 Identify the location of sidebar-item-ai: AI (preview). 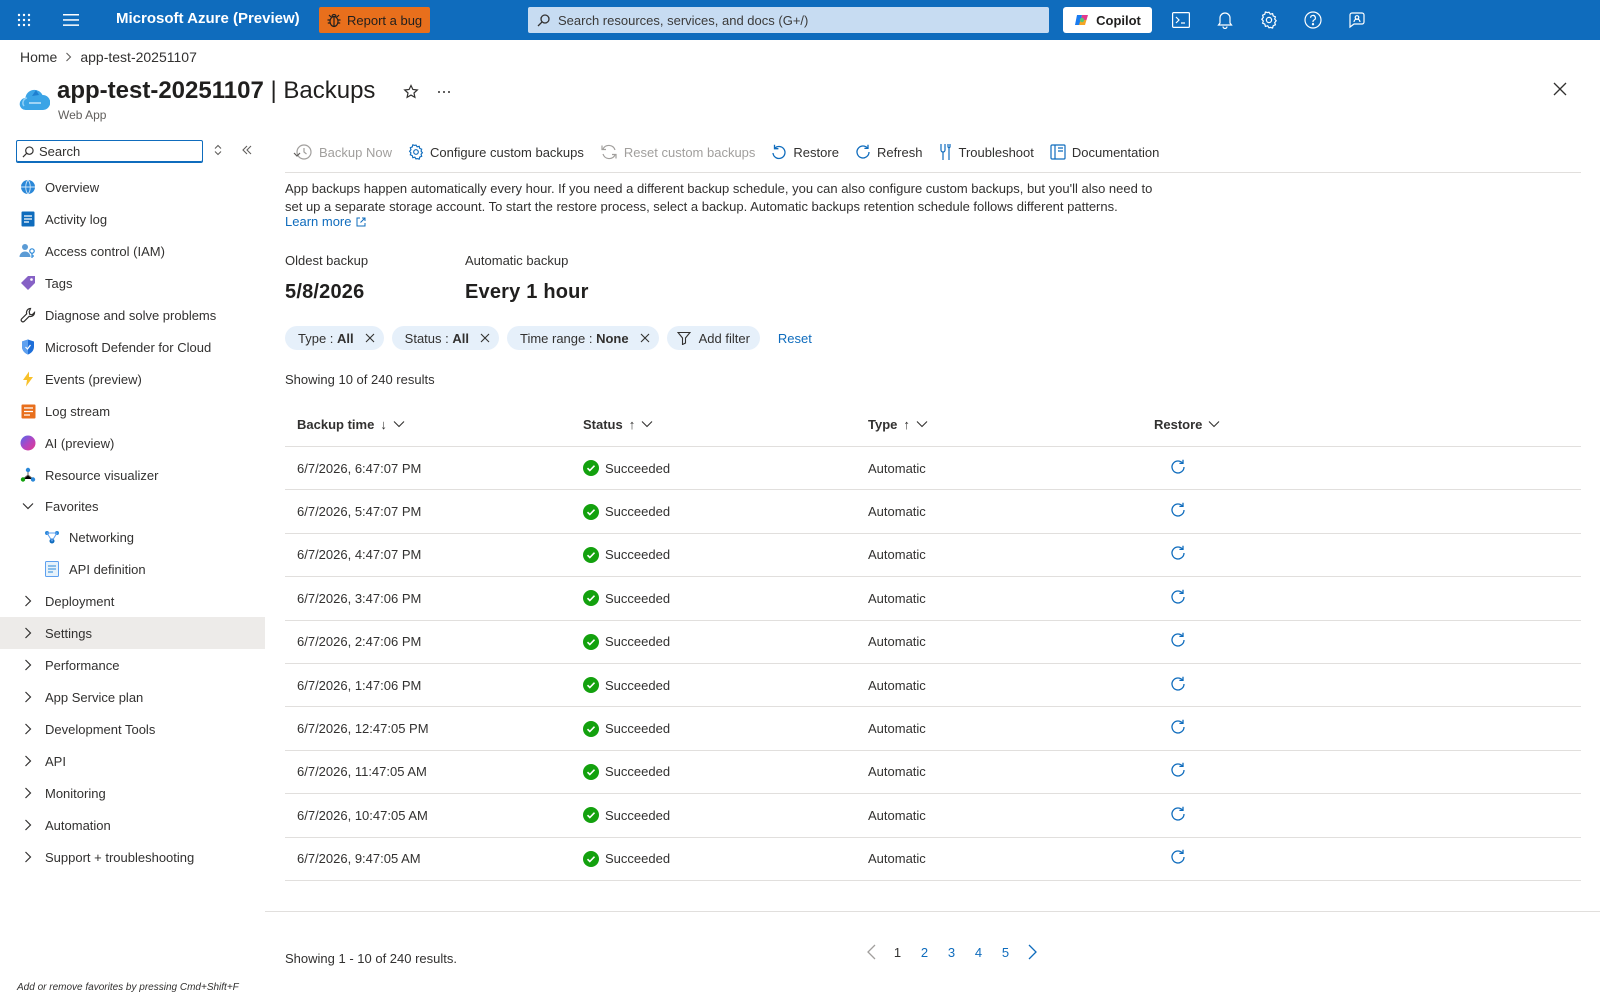
(132, 443).